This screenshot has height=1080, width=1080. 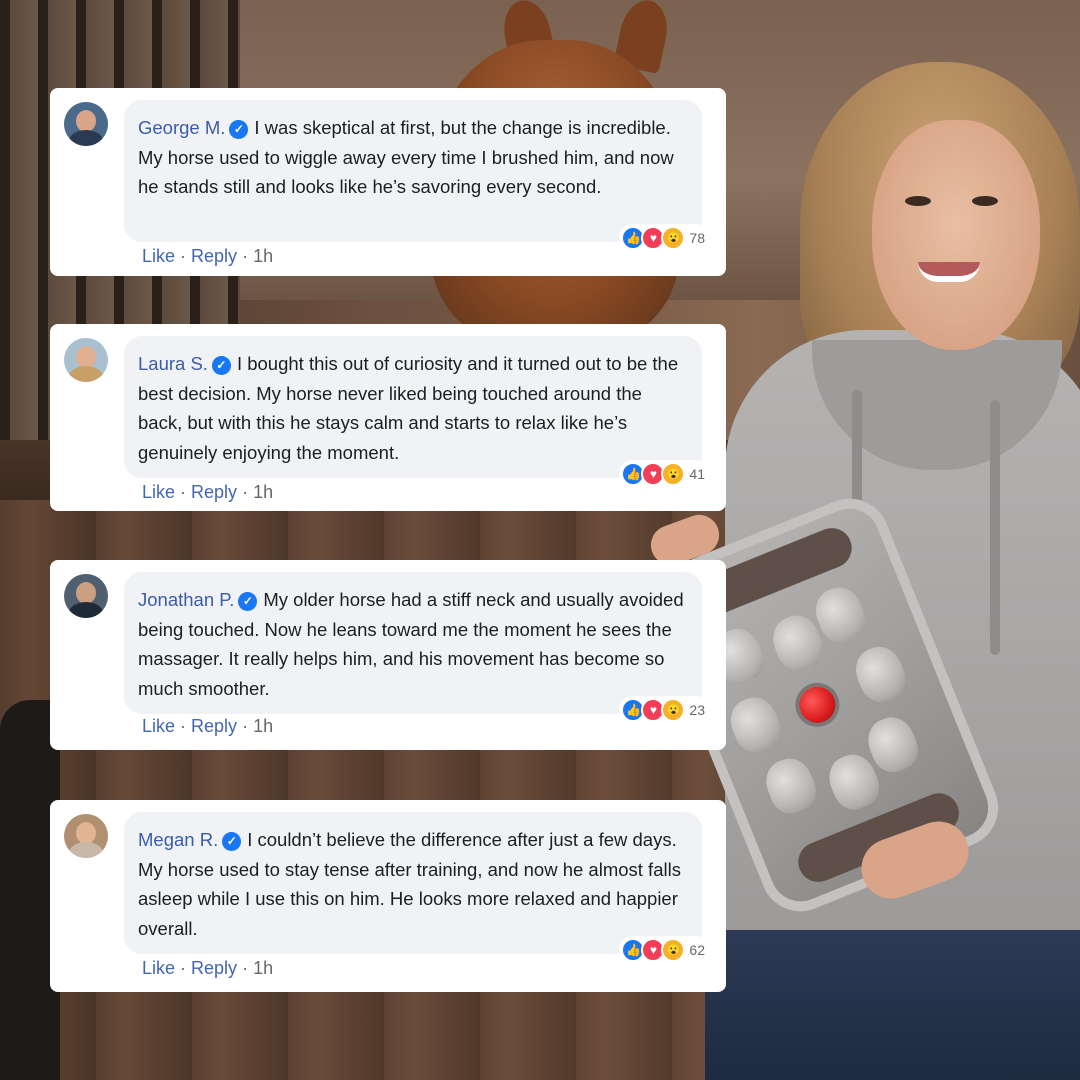 I want to click on hoodie-string, so click(x=995, y=527).